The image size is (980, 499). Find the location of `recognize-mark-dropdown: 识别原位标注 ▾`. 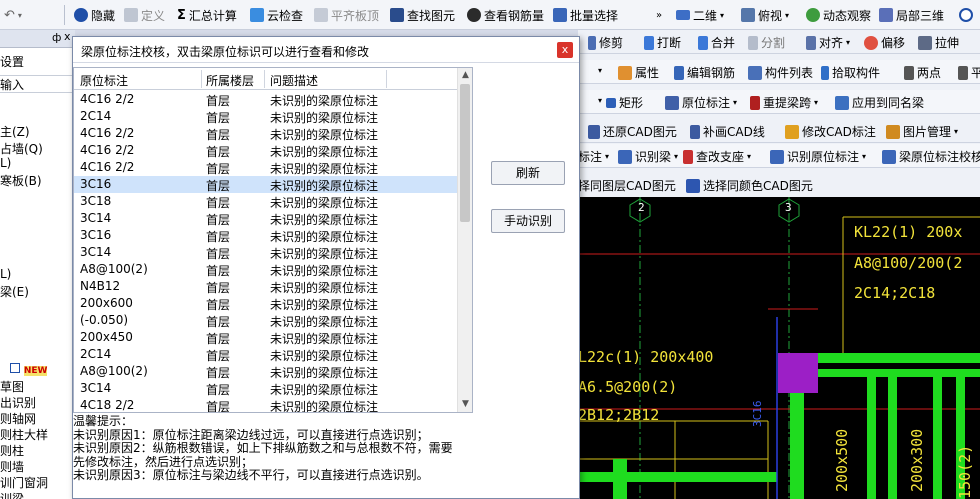

recognize-mark-dropdown: 识别原位标注 ▾ is located at coordinates (818, 156).